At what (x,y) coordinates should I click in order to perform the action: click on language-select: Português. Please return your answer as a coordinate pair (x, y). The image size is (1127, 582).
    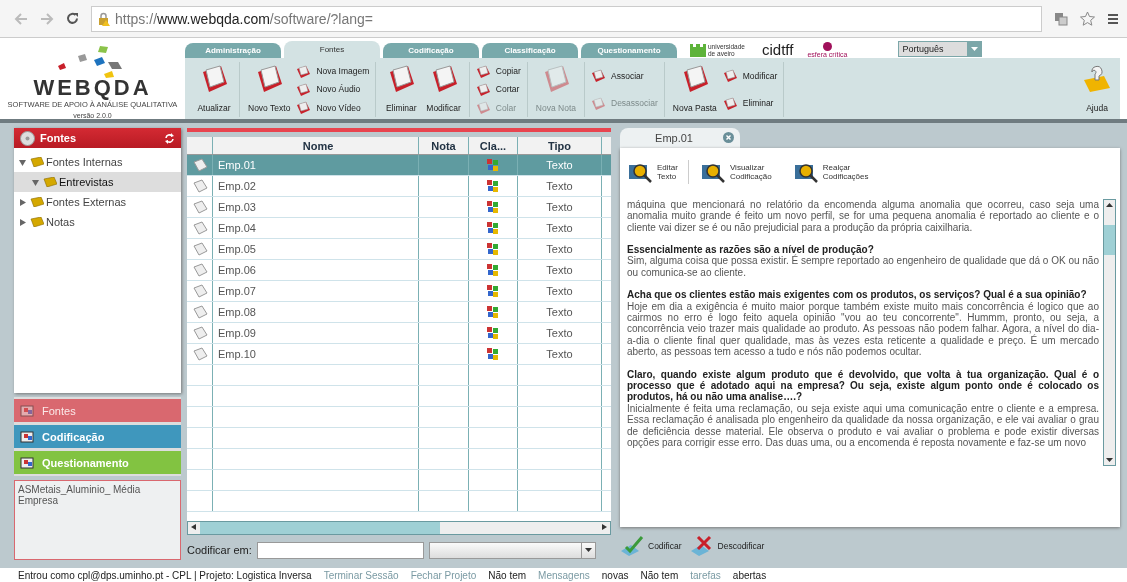
    Looking at the image, I should click on (940, 49).